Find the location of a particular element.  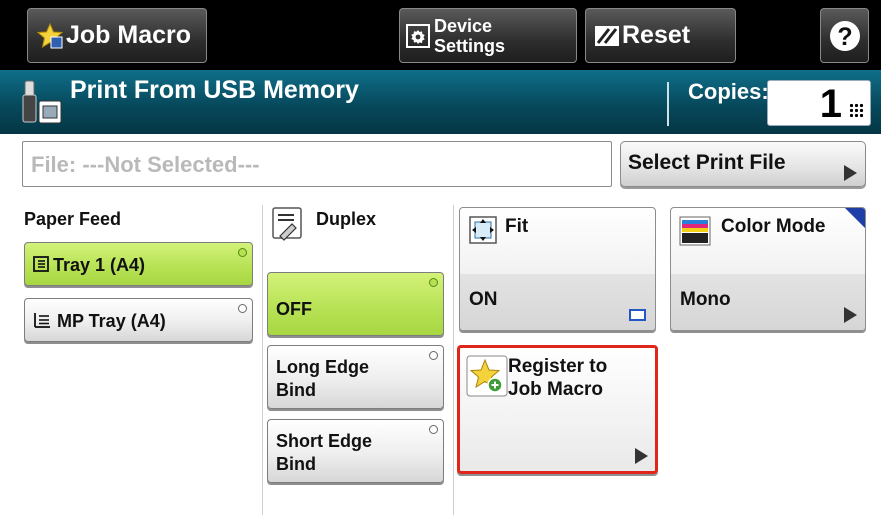

duplex-icon is located at coordinates (287, 224).